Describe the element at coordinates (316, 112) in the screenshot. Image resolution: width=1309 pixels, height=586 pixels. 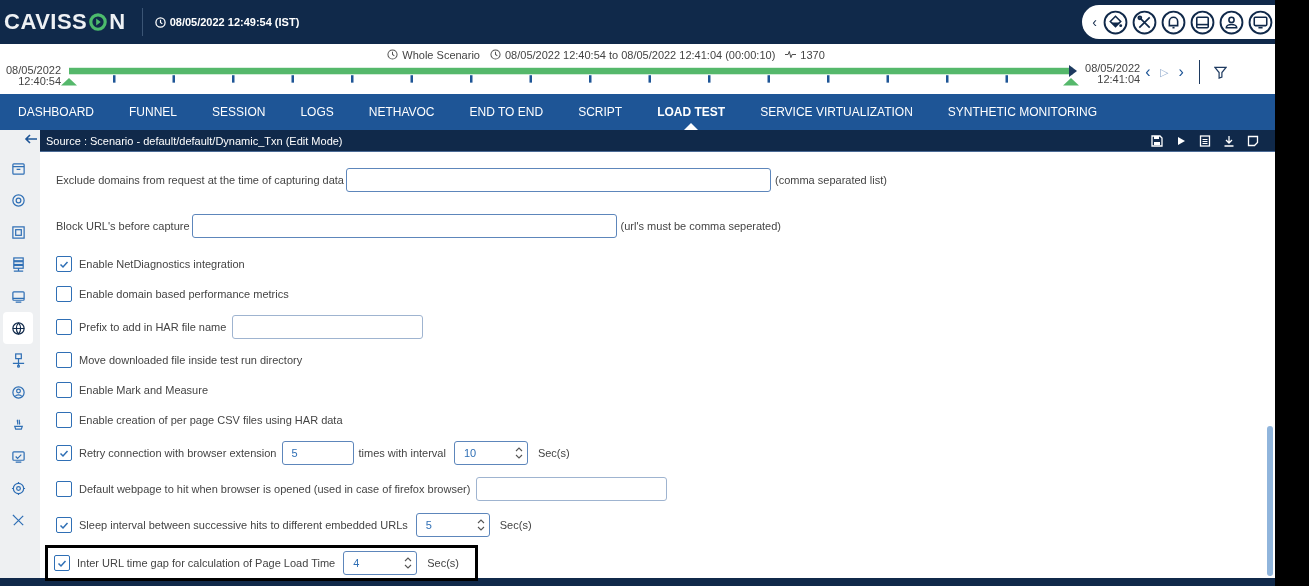
I see `nav-tab: LOGS` at that location.